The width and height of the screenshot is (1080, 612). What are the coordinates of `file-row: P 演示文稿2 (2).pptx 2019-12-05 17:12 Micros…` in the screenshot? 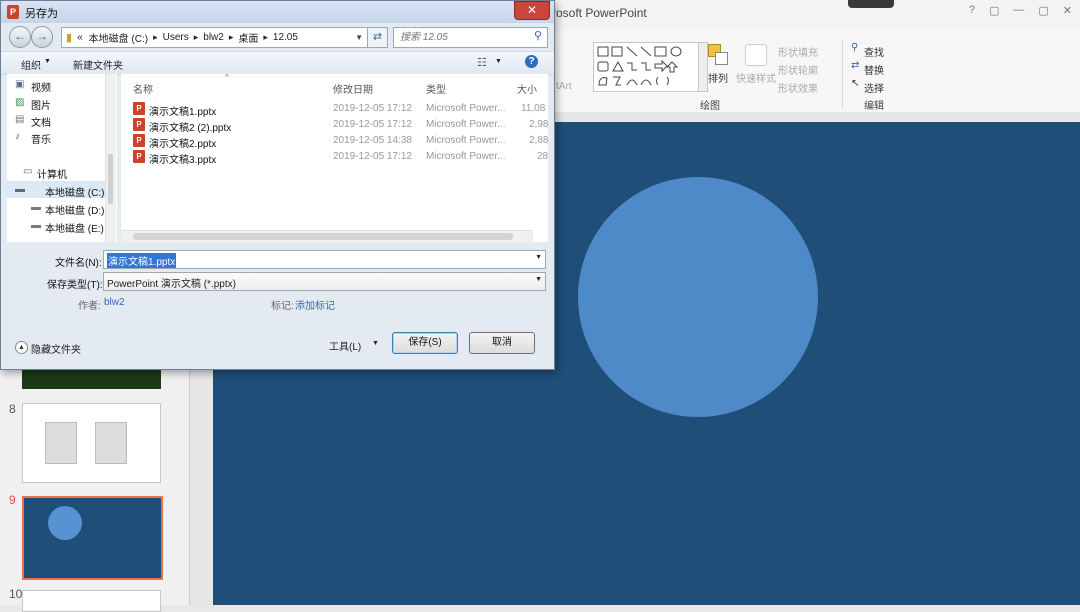 It's located at (334, 125).